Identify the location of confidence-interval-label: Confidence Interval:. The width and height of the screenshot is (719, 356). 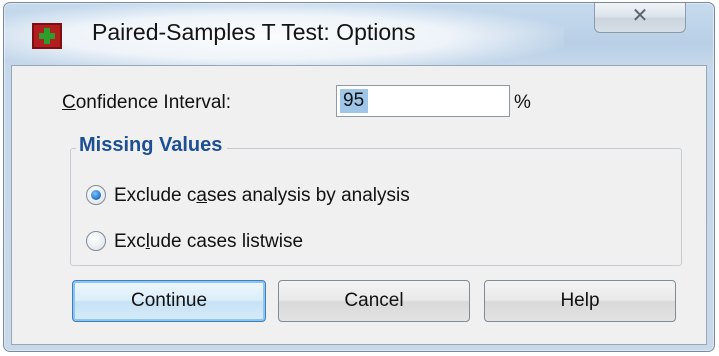
(146, 103).